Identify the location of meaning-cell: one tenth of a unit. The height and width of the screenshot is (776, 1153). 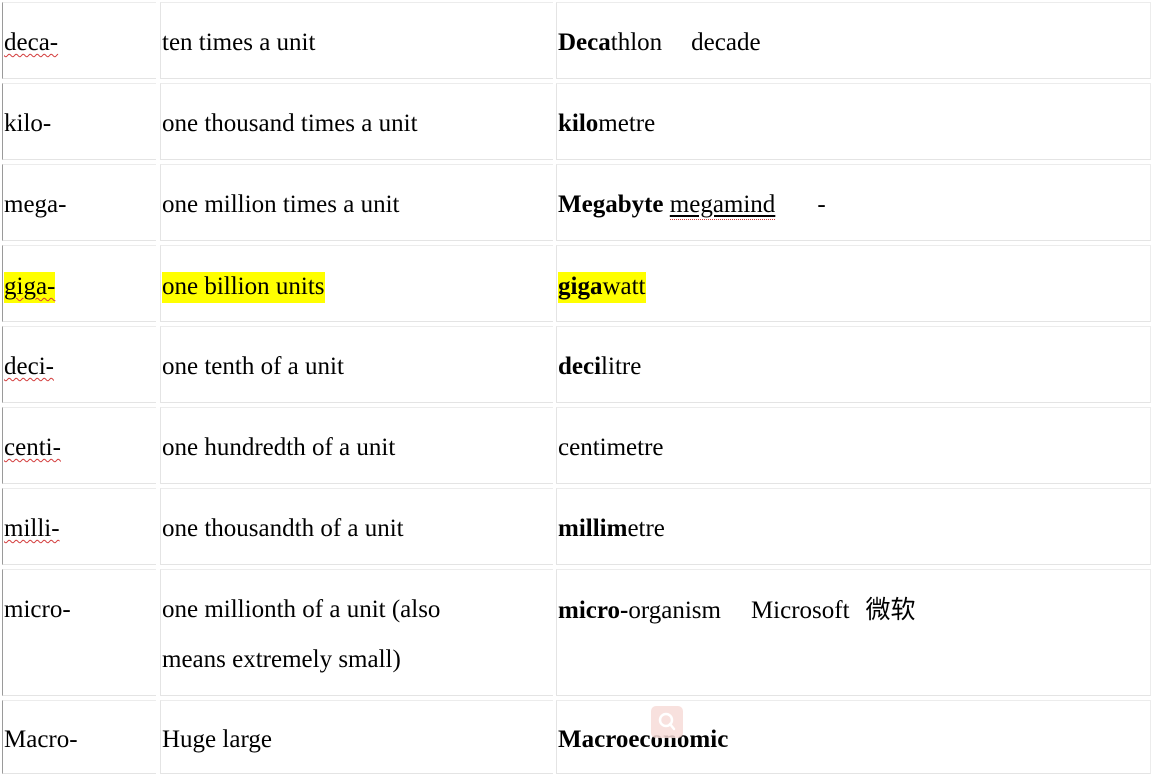
(356, 364).